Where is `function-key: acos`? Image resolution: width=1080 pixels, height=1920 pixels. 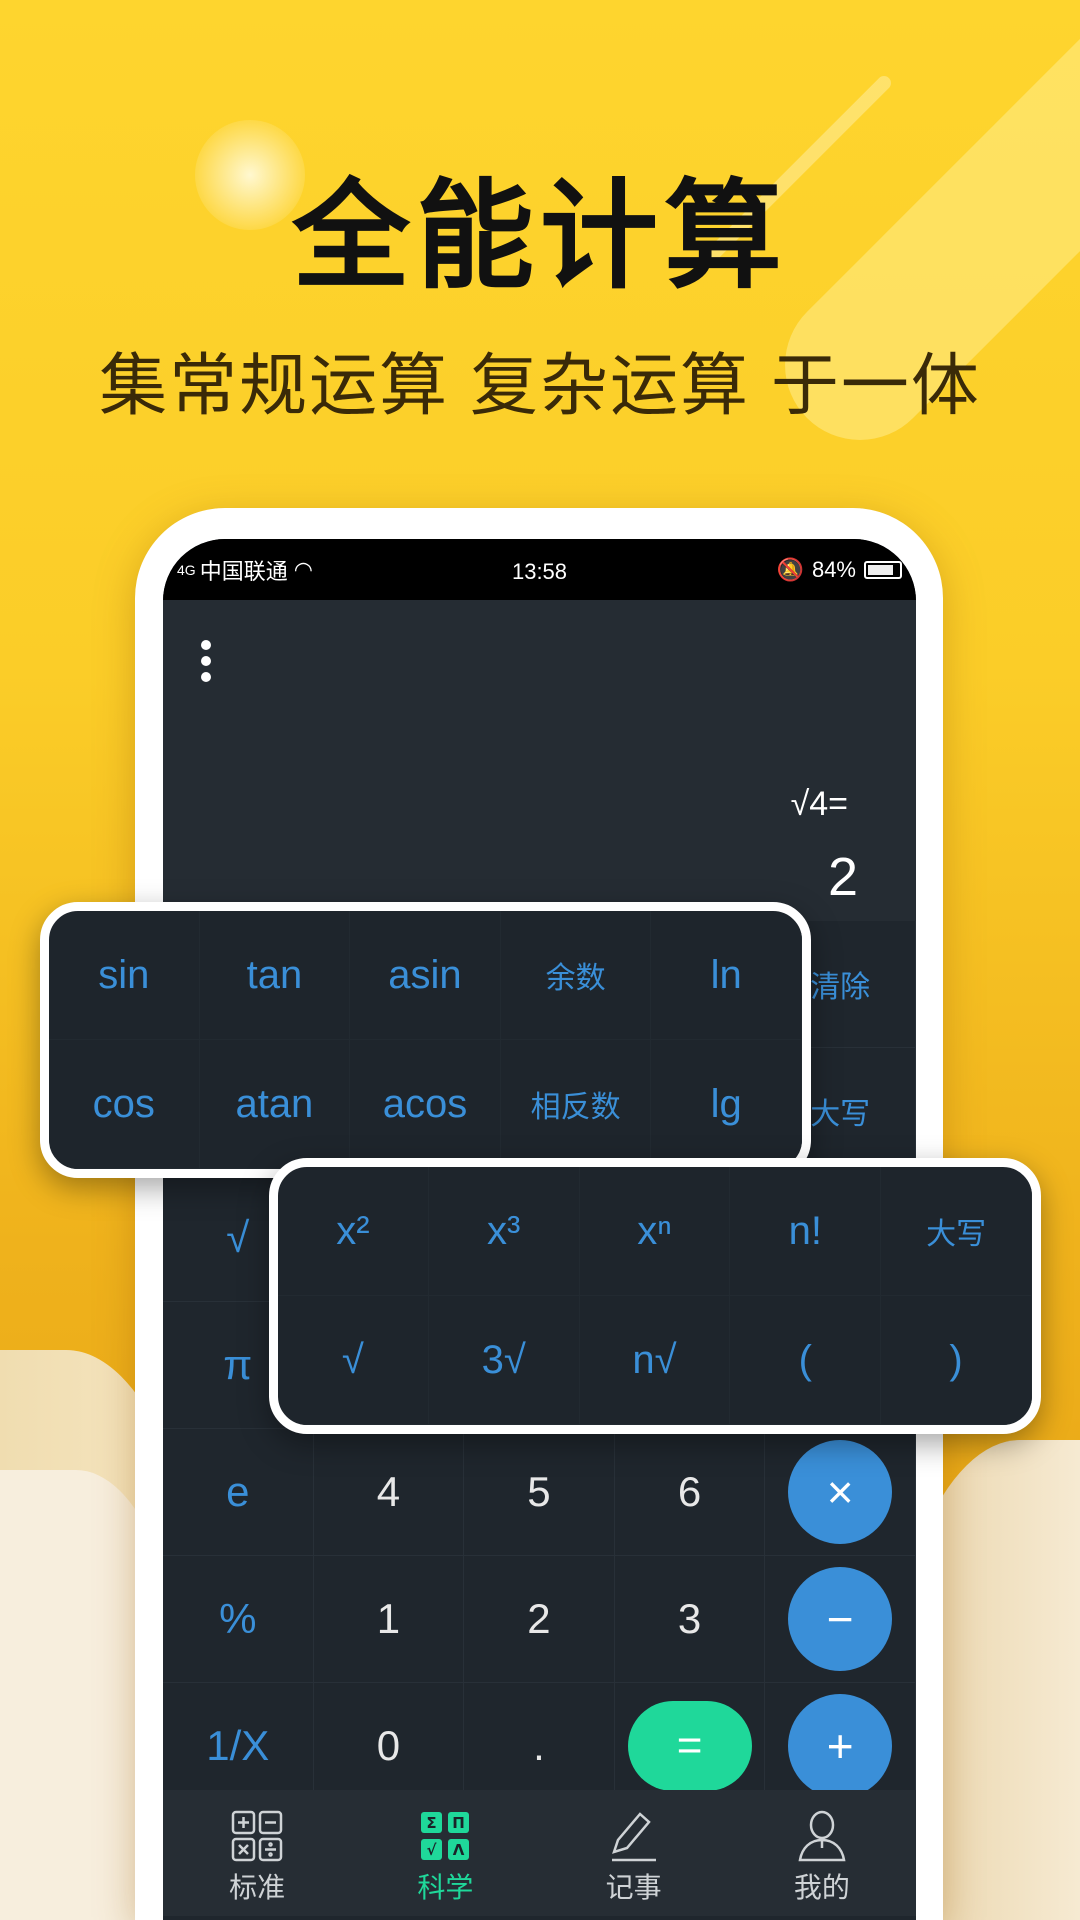 function-key: acos is located at coordinates (425, 1104).